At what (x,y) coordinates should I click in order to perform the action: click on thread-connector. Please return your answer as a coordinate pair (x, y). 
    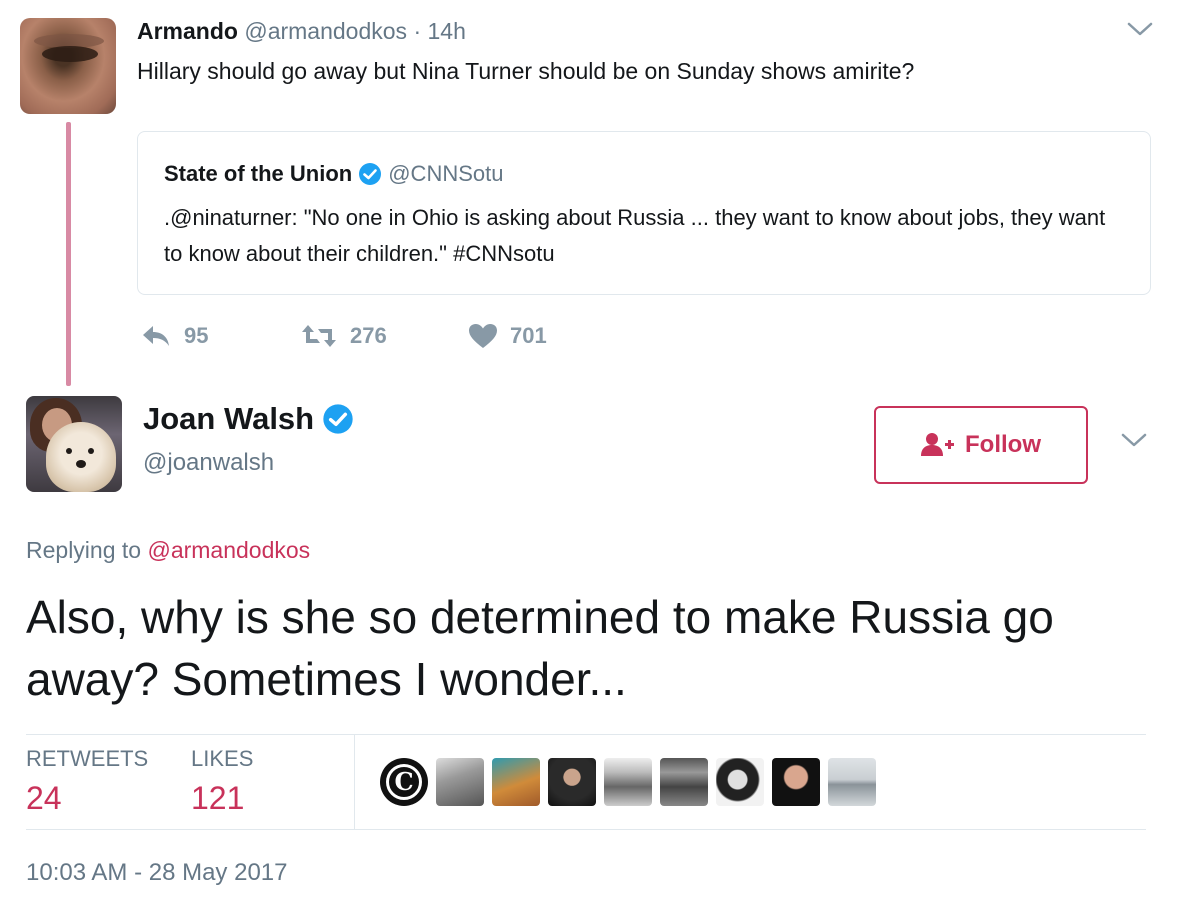
    Looking at the image, I should click on (68, 254).